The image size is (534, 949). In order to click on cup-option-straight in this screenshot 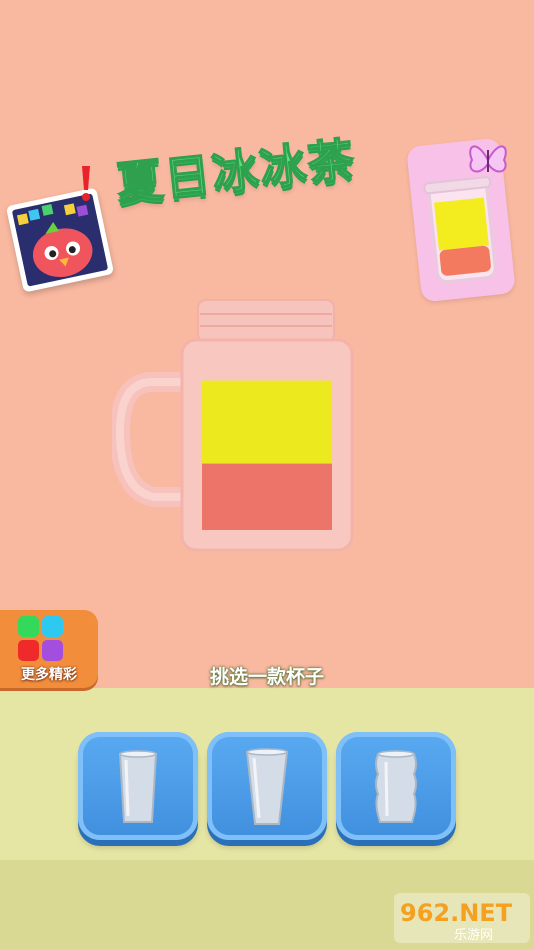, I will do `click(138, 786)`.